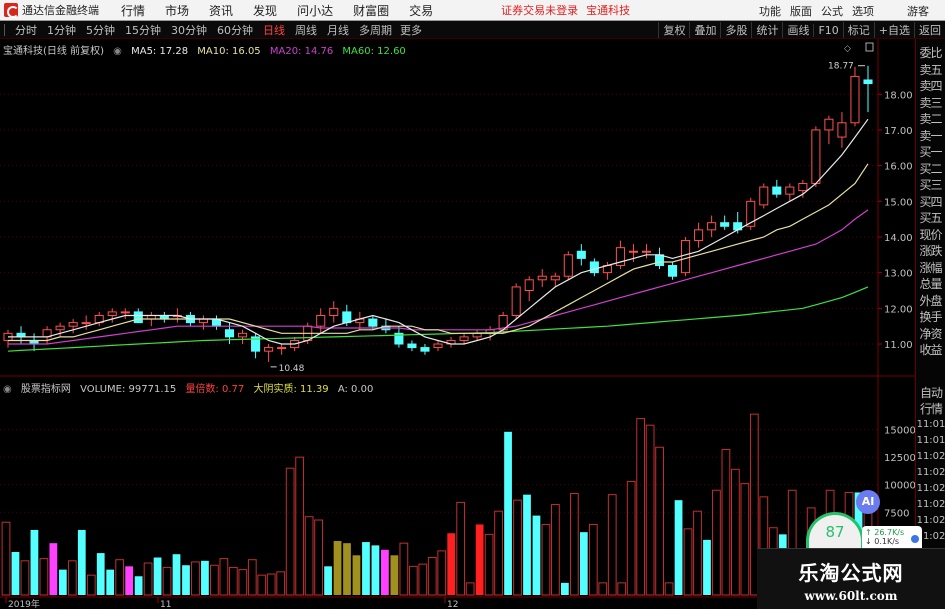 The height and width of the screenshot is (609, 945). Describe the element at coordinates (930, 440) in the screenshot. I see `tick-time: 11:01` at that location.